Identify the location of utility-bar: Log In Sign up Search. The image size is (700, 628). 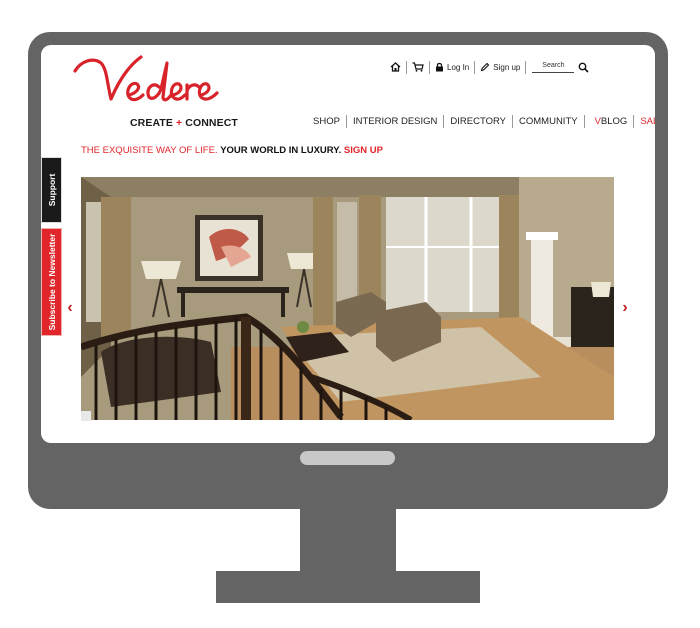
(487, 67).